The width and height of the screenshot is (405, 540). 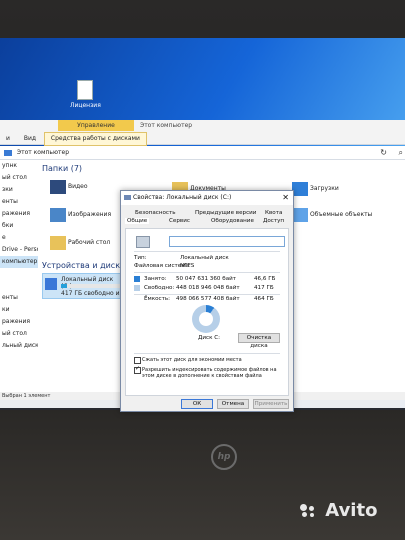 What do you see at coordinates (140, 258) in the screenshot?
I see `type-label: Тип:` at bounding box center [140, 258].